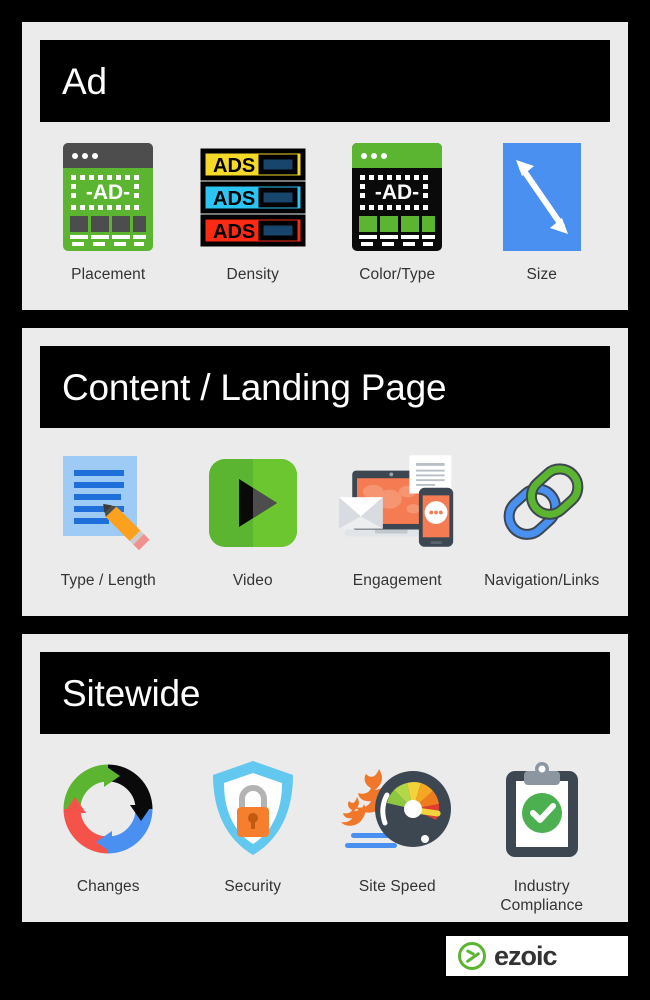 This screenshot has height=1000, width=650. Describe the element at coordinates (397, 809) in the screenshot. I see `speedometer-flame-icon` at that location.